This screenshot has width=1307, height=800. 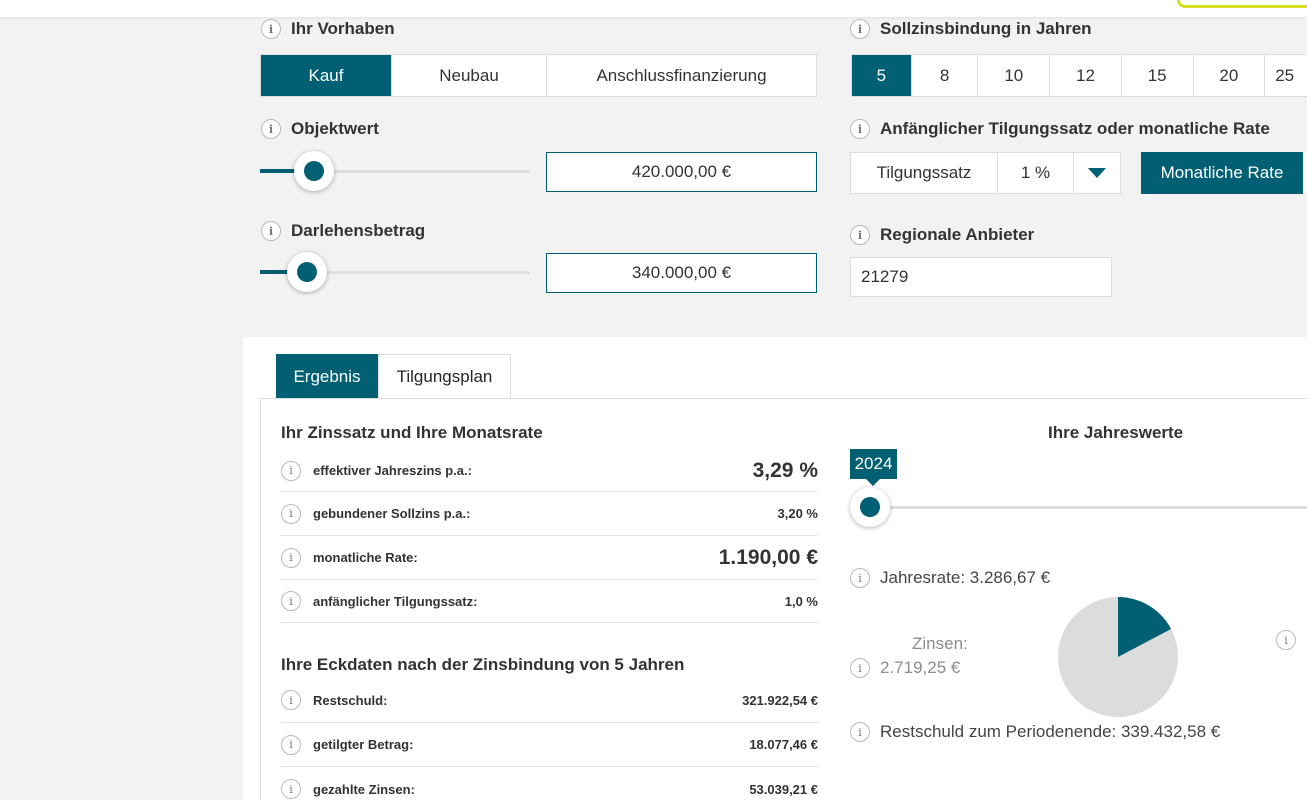 What do you see at coordinates (350, 700) in the screenshot?
I see `row-label: Restschuld:` at bounding box center [350, 700].